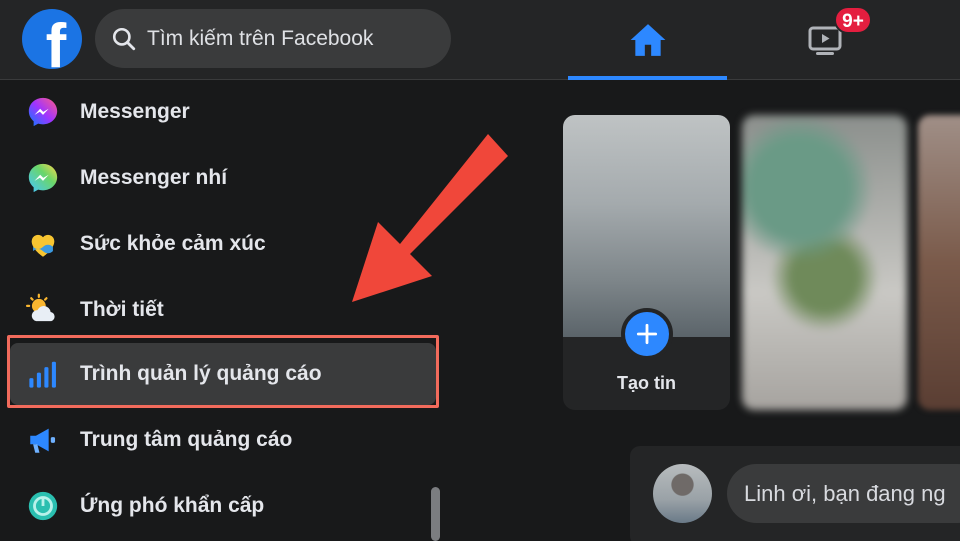 This screenshot has width=960, height=541. What do you see at coordinates (430, 218) in the screenshot?
I see `red-arrow-icon` at bounding box center [430, 218].